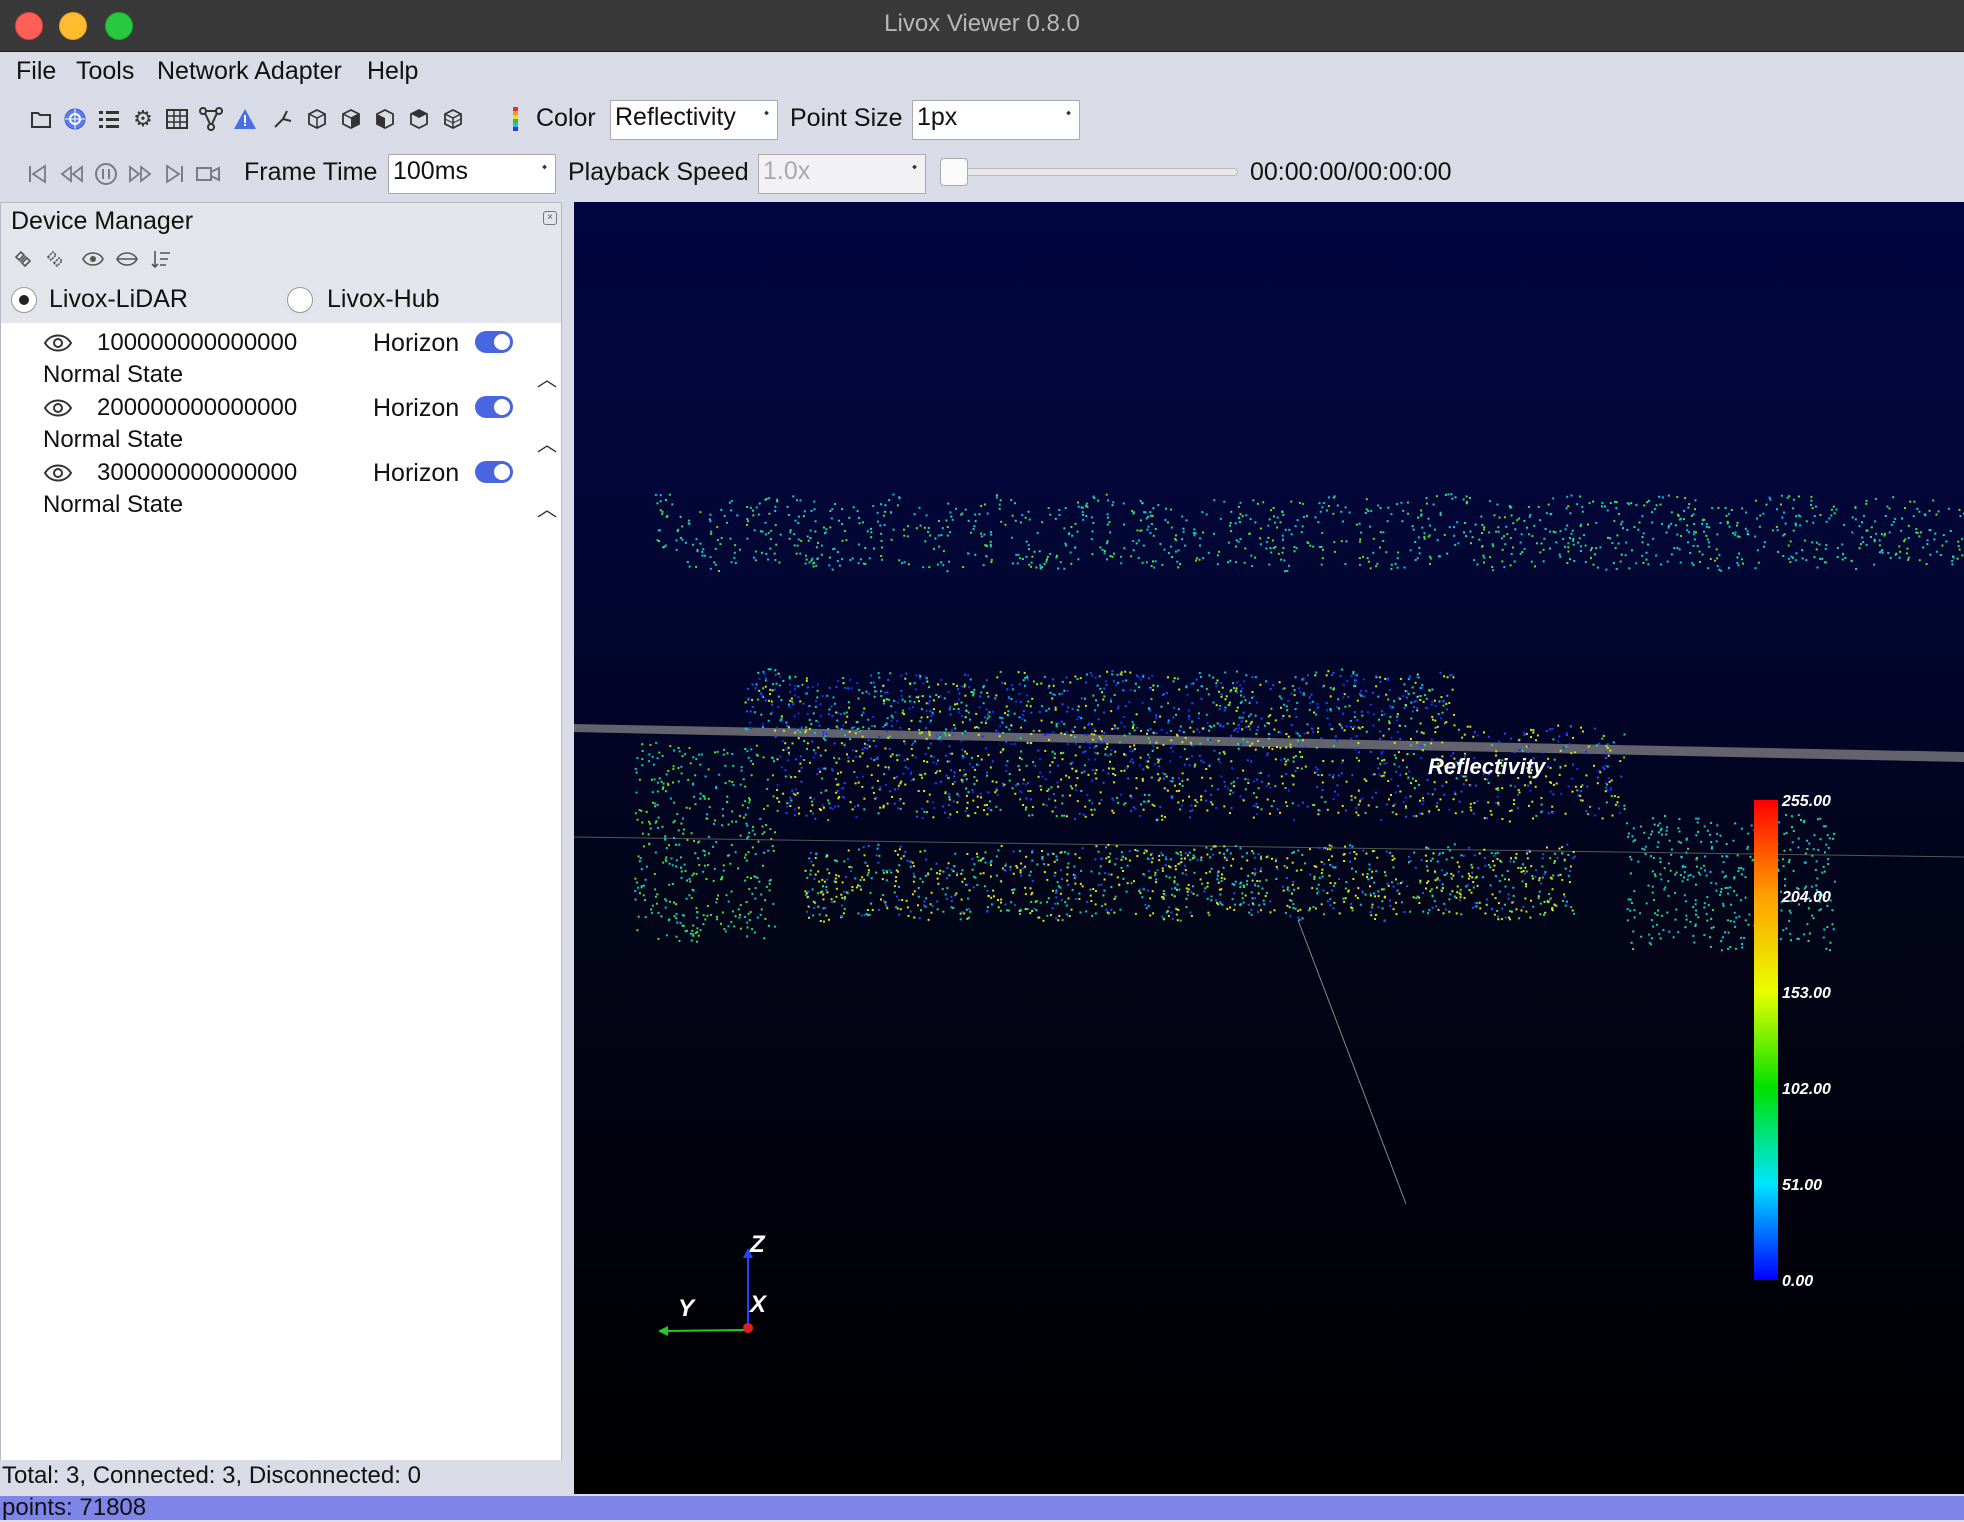 The image size is (1964, 1522). What do you see at coordinates (55, 259) in the screenshot?
I see `unlink-icon` at bounding box center [55, 259].